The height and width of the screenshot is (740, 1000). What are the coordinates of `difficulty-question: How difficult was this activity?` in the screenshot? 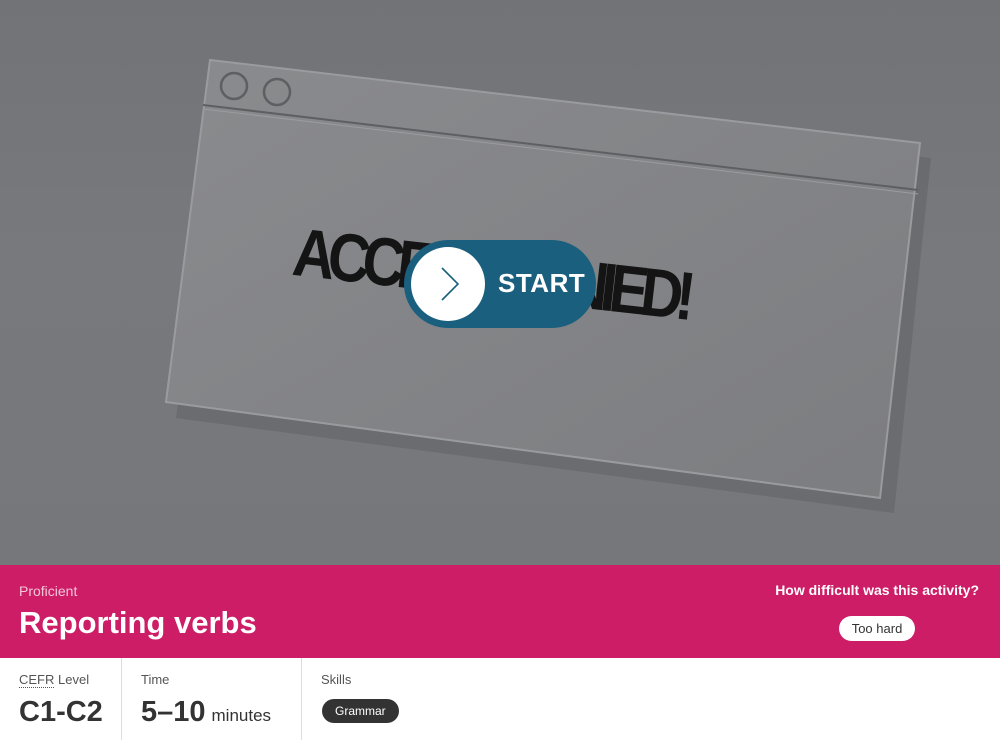 It's located at (877, 590).